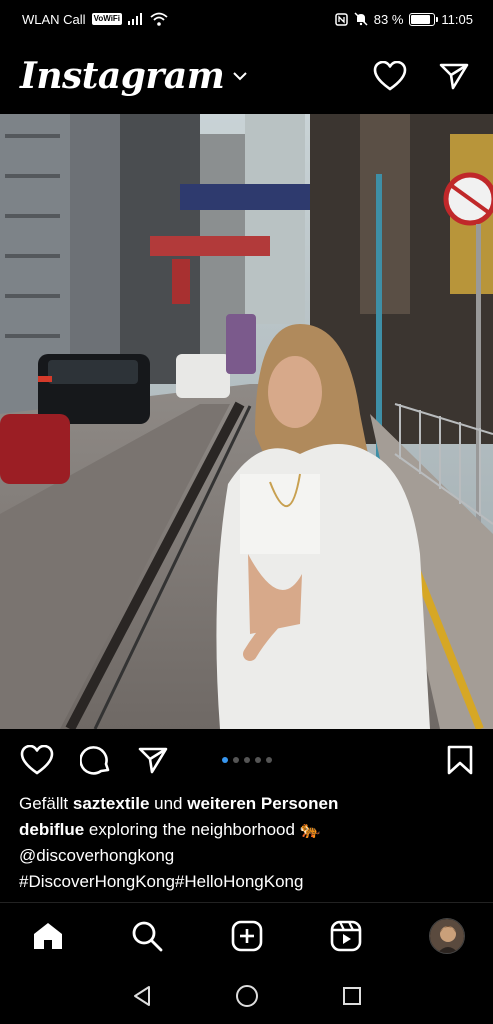 The width and height of the screenshot is (493, 1024). Describe the element at coordinates (135, 19) in the screenshot. I see `signal-icon` at that location.